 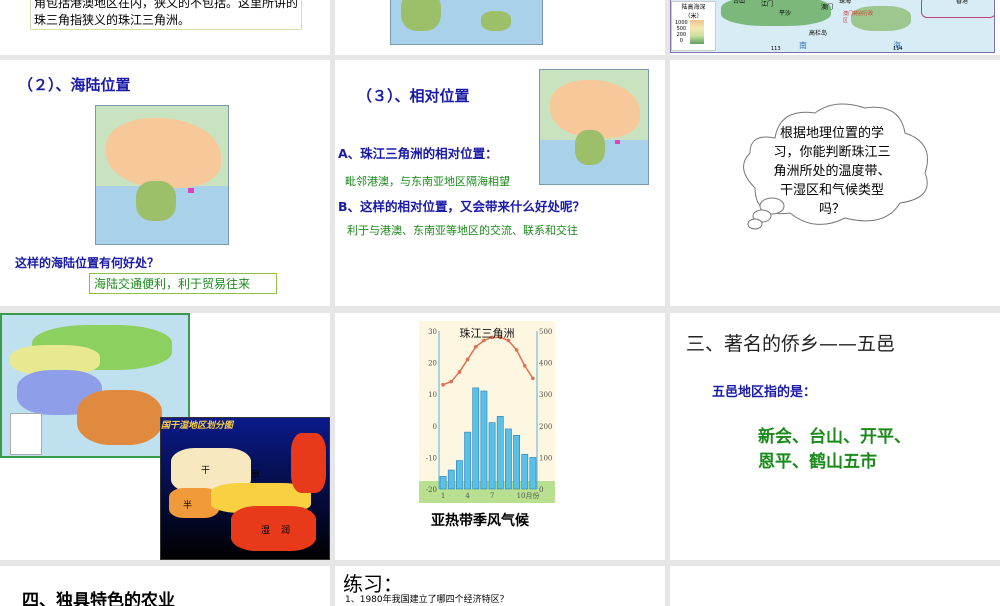 What do you see at coordinates (197, 426) in the screenshot?
I see `map-title: 国干湿地区划分图` at bounding box center [197, 426].